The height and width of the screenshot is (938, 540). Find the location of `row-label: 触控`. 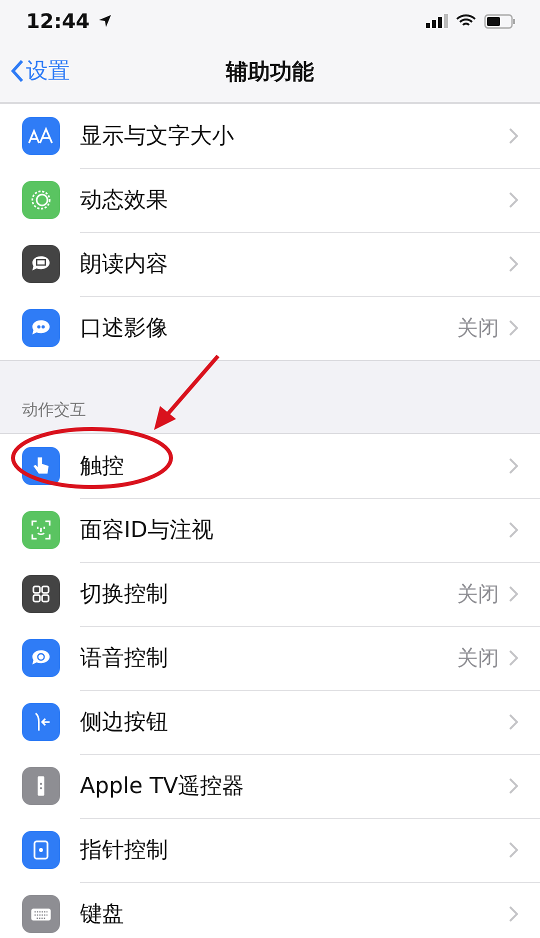

row-label: 触控 is located at coordinates (102, 466).